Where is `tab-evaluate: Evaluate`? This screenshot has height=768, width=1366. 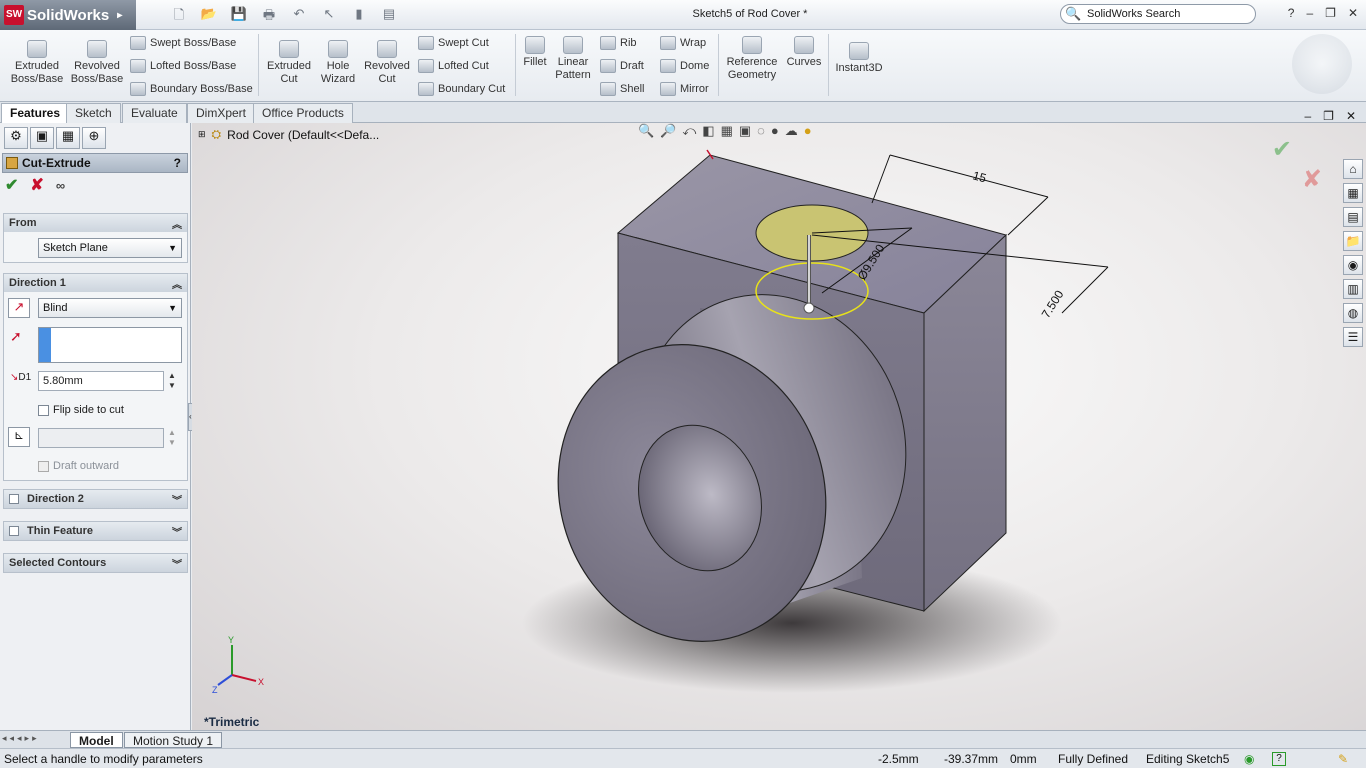
tab-evaluate: Evaluate is located at coordinates (154, 113).